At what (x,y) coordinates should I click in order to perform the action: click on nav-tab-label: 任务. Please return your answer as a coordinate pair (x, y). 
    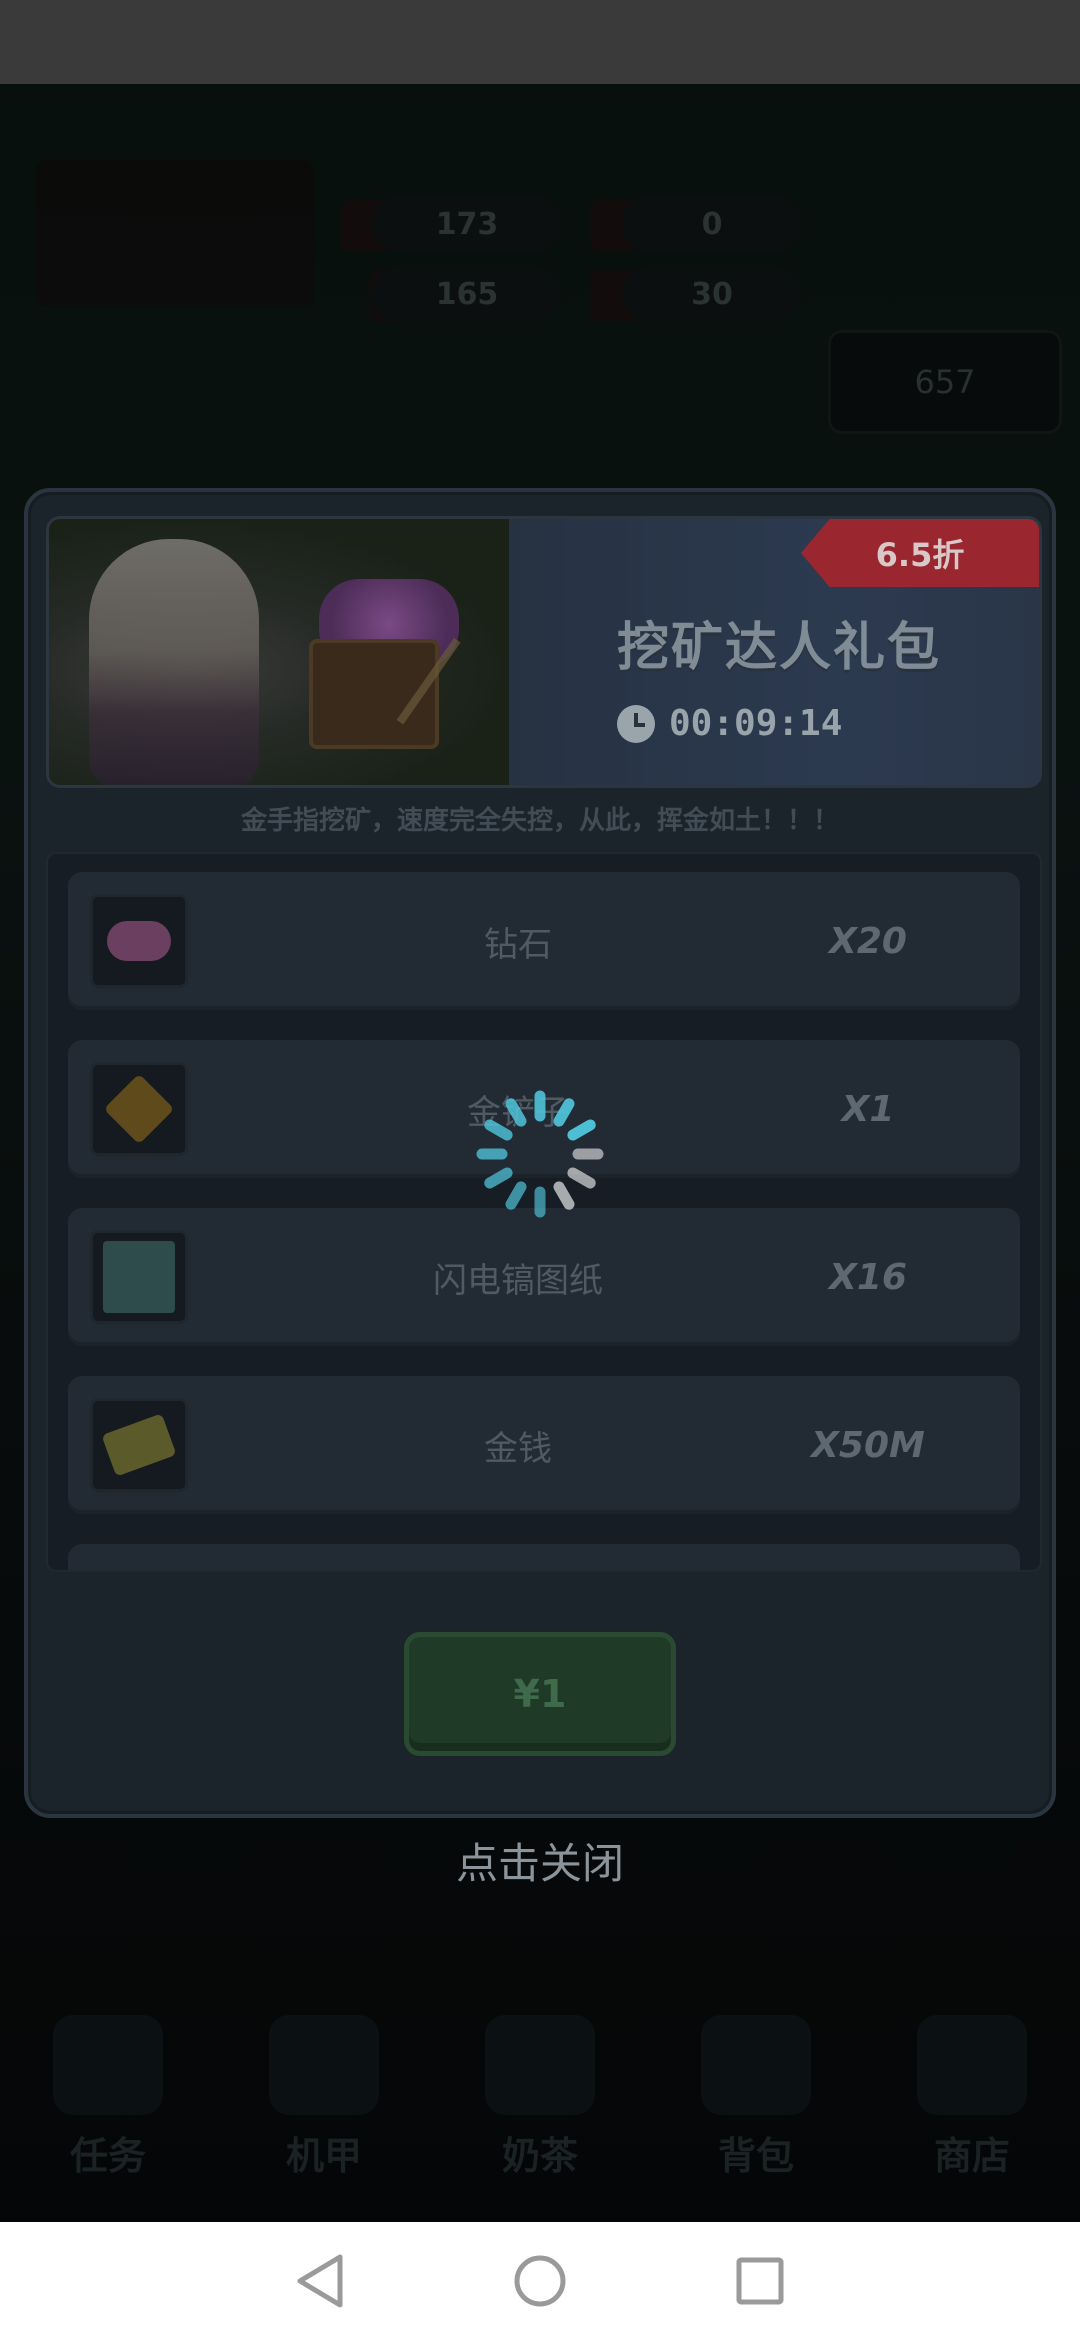
    Looking at the image, I should click on (107, 2156).